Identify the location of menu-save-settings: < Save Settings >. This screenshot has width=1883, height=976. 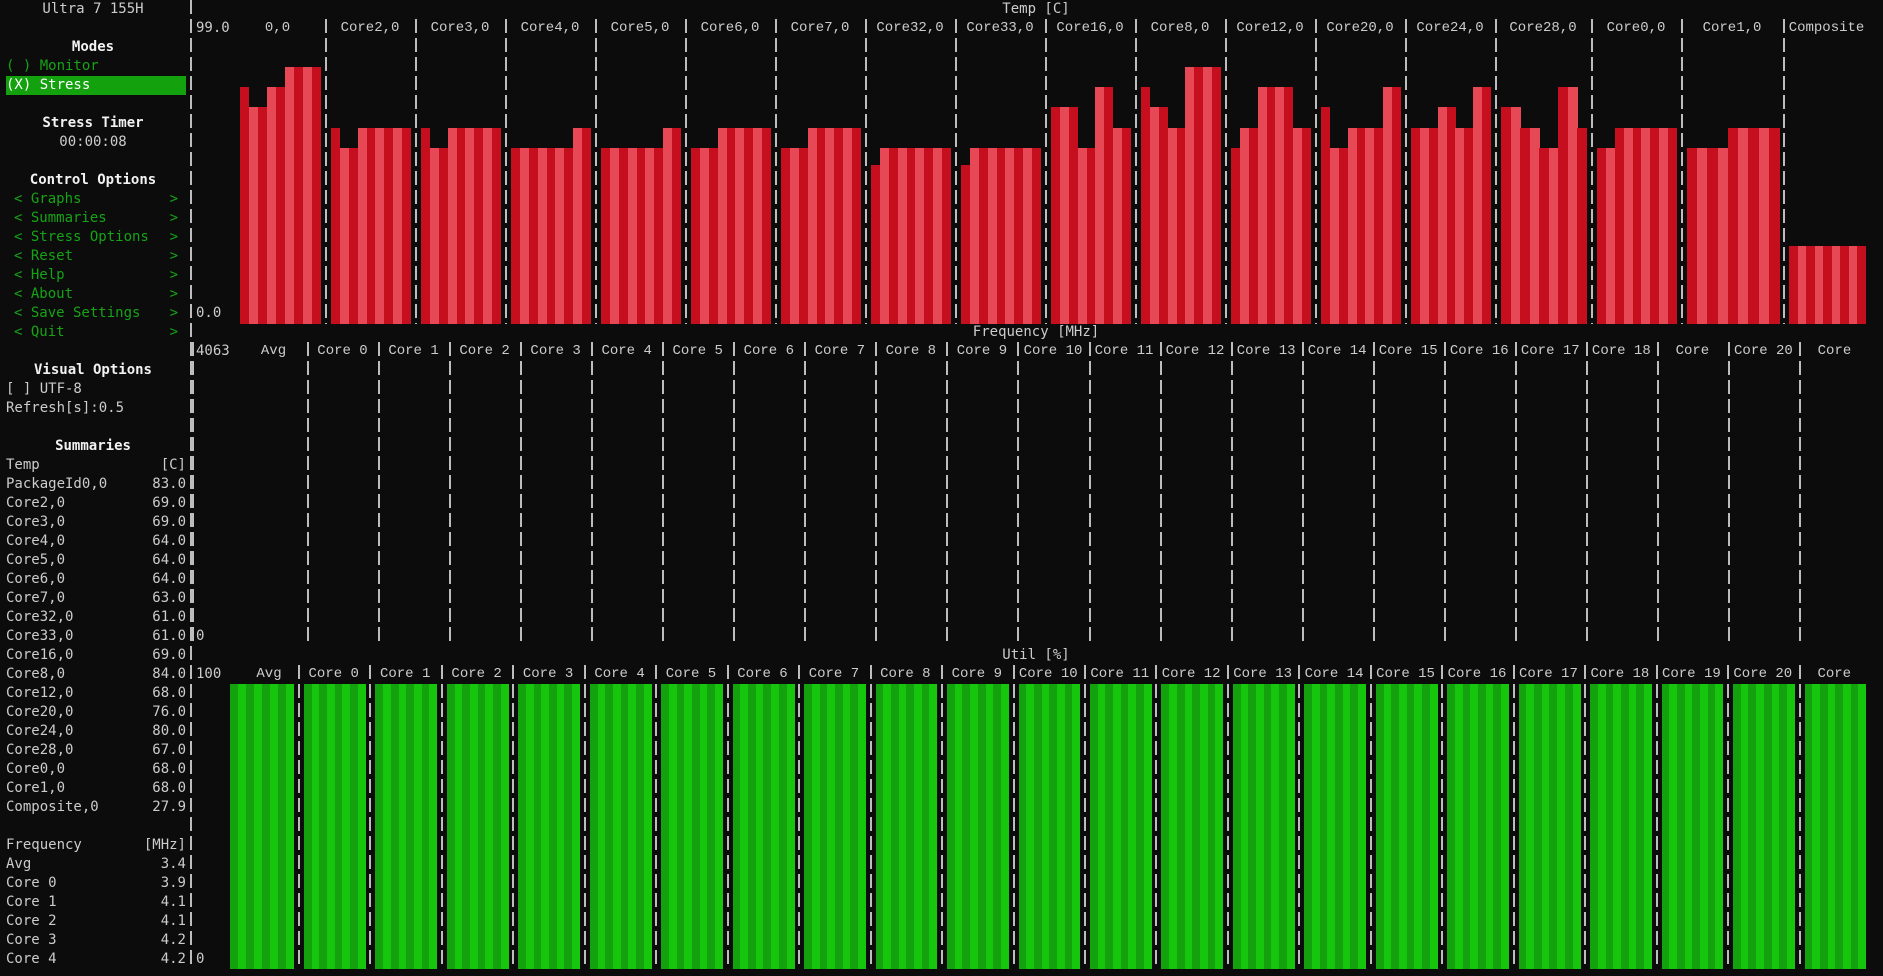
(96, 313).